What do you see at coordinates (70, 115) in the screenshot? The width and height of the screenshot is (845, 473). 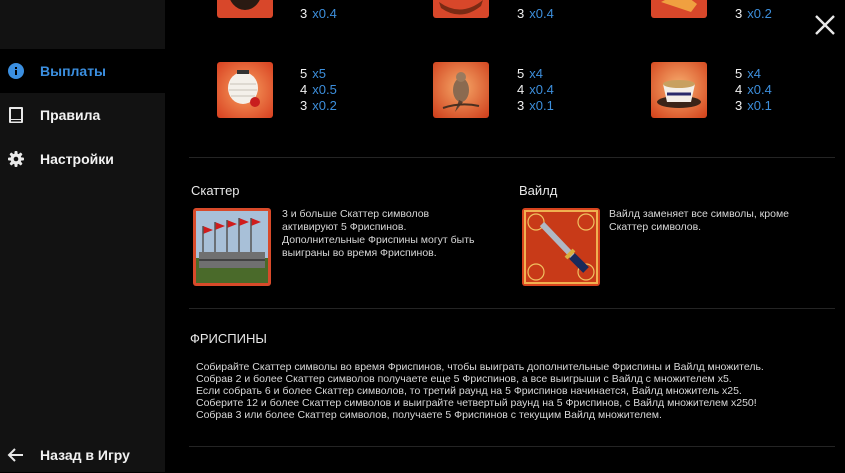 I see `sidebar-item-label: Правила` at bounding box center [70, 115].